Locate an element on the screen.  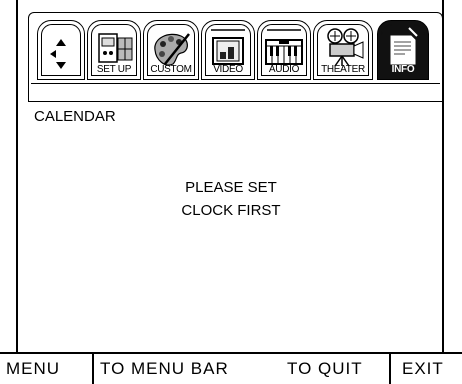
message-line-1: PLEASE SET is located at coordinates (231, 187).